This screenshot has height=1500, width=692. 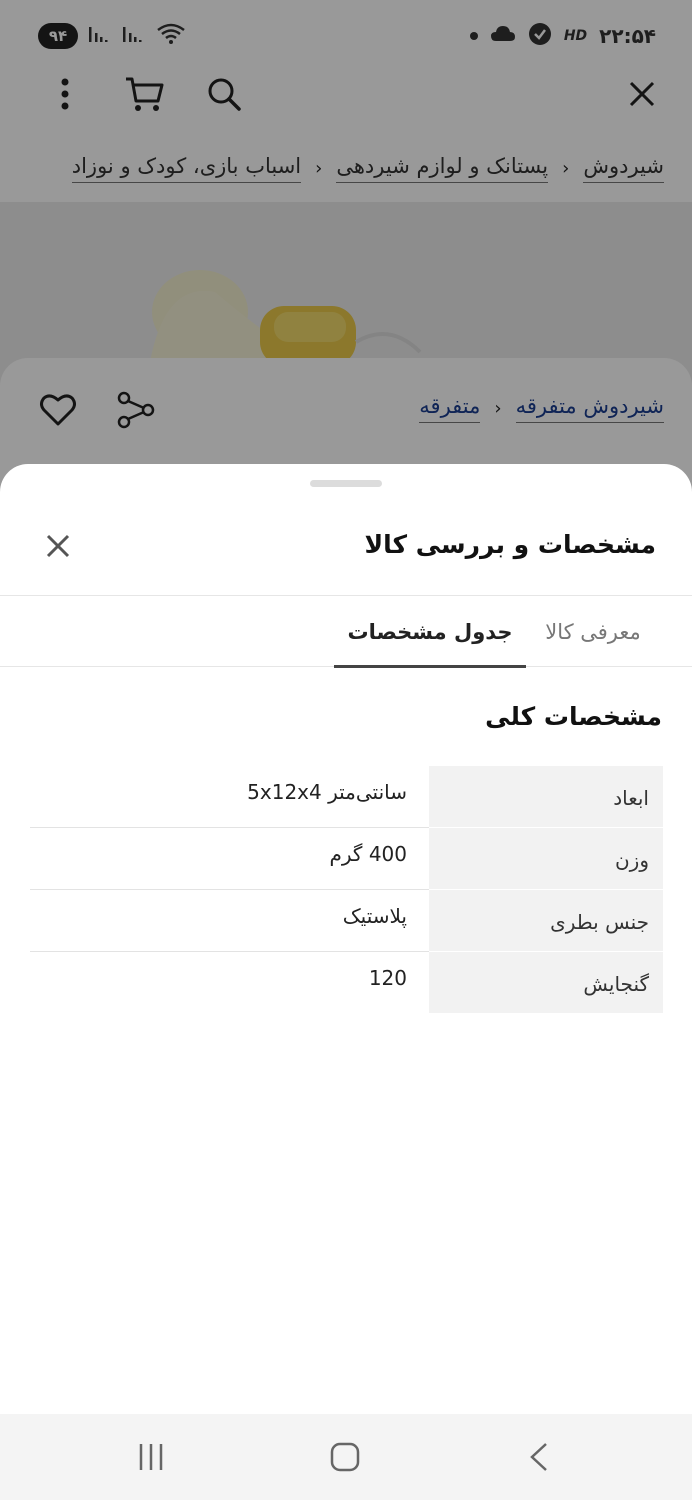 What do you see at coordinates (631, 860) in the screenshot?
I see `spec-key: وزن` at bounding box center [631, 860].